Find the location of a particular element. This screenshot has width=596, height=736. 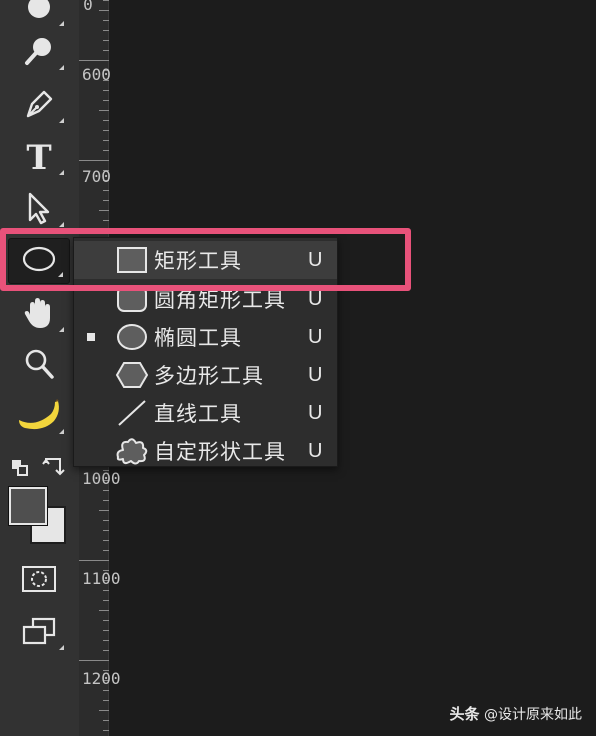

polygon-icon is located at coordinates (132, 375).